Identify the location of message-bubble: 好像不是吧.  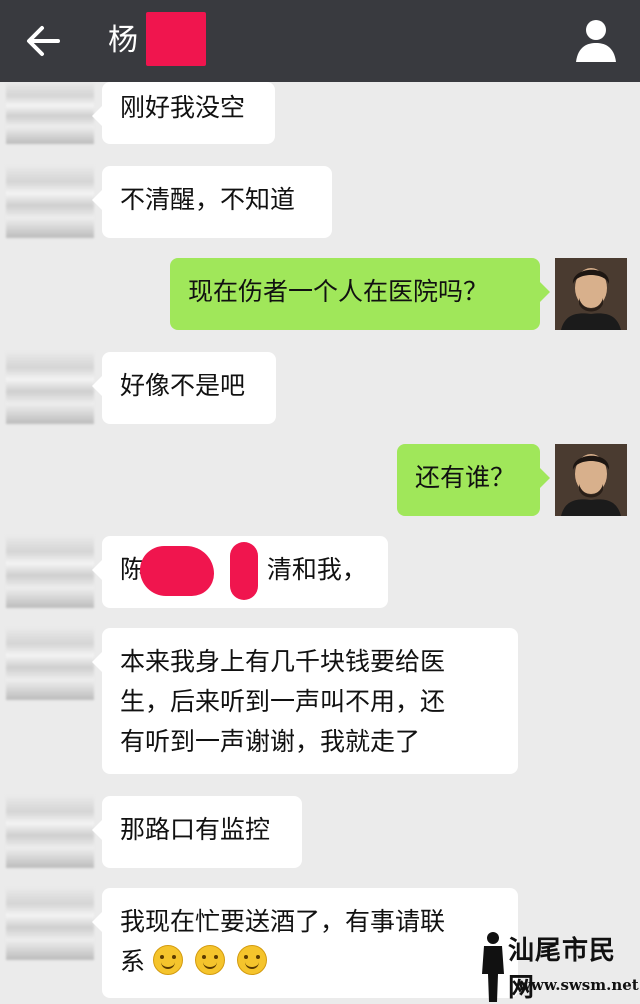
(184, 388).